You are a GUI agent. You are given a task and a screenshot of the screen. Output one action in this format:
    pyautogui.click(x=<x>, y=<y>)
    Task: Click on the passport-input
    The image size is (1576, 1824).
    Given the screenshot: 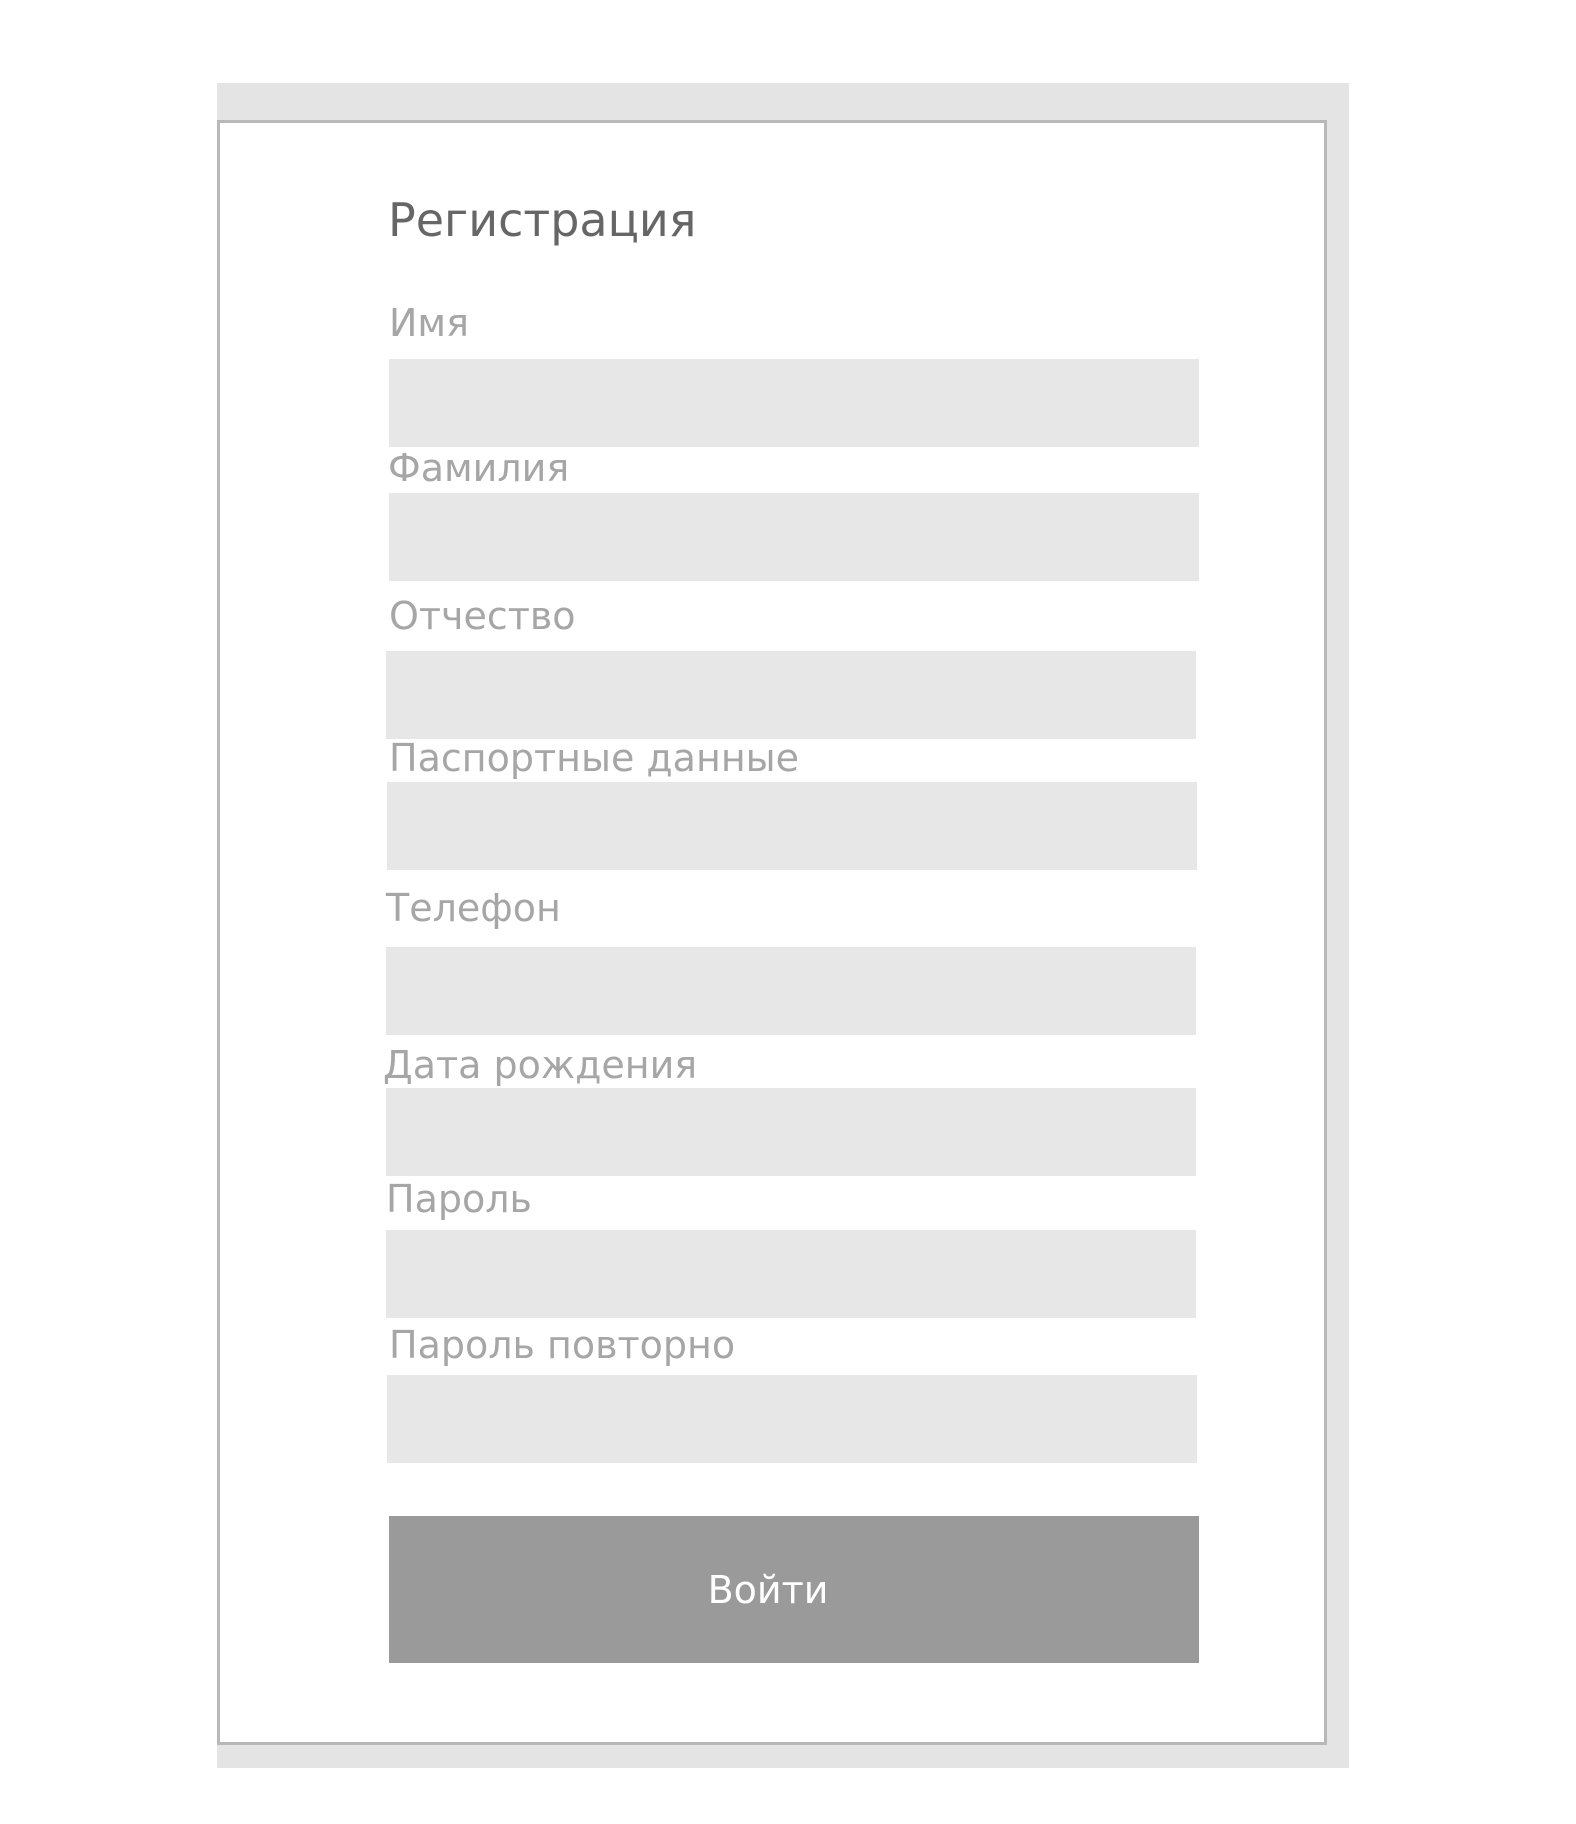 What is the action you would take?
    pyautogui.click(x=792, y=826)
    